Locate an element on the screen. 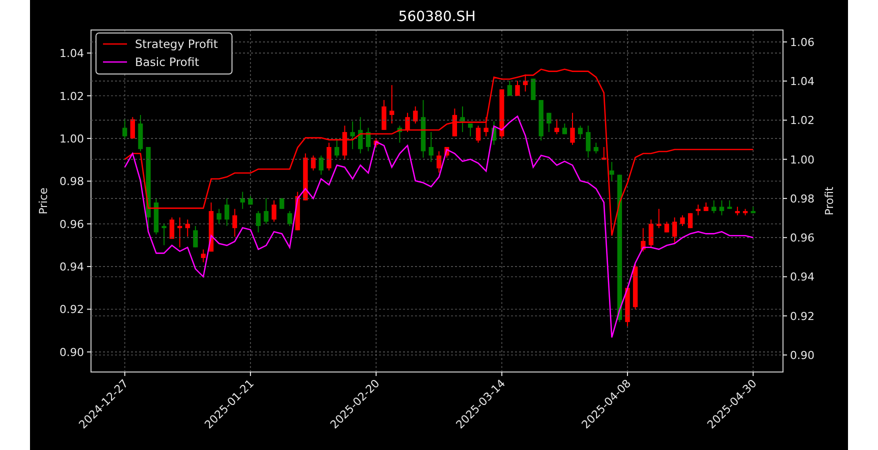 The width and height of the screenshot is (878, 450). y-axis-label: Profit is located at coordinates (829, 201).